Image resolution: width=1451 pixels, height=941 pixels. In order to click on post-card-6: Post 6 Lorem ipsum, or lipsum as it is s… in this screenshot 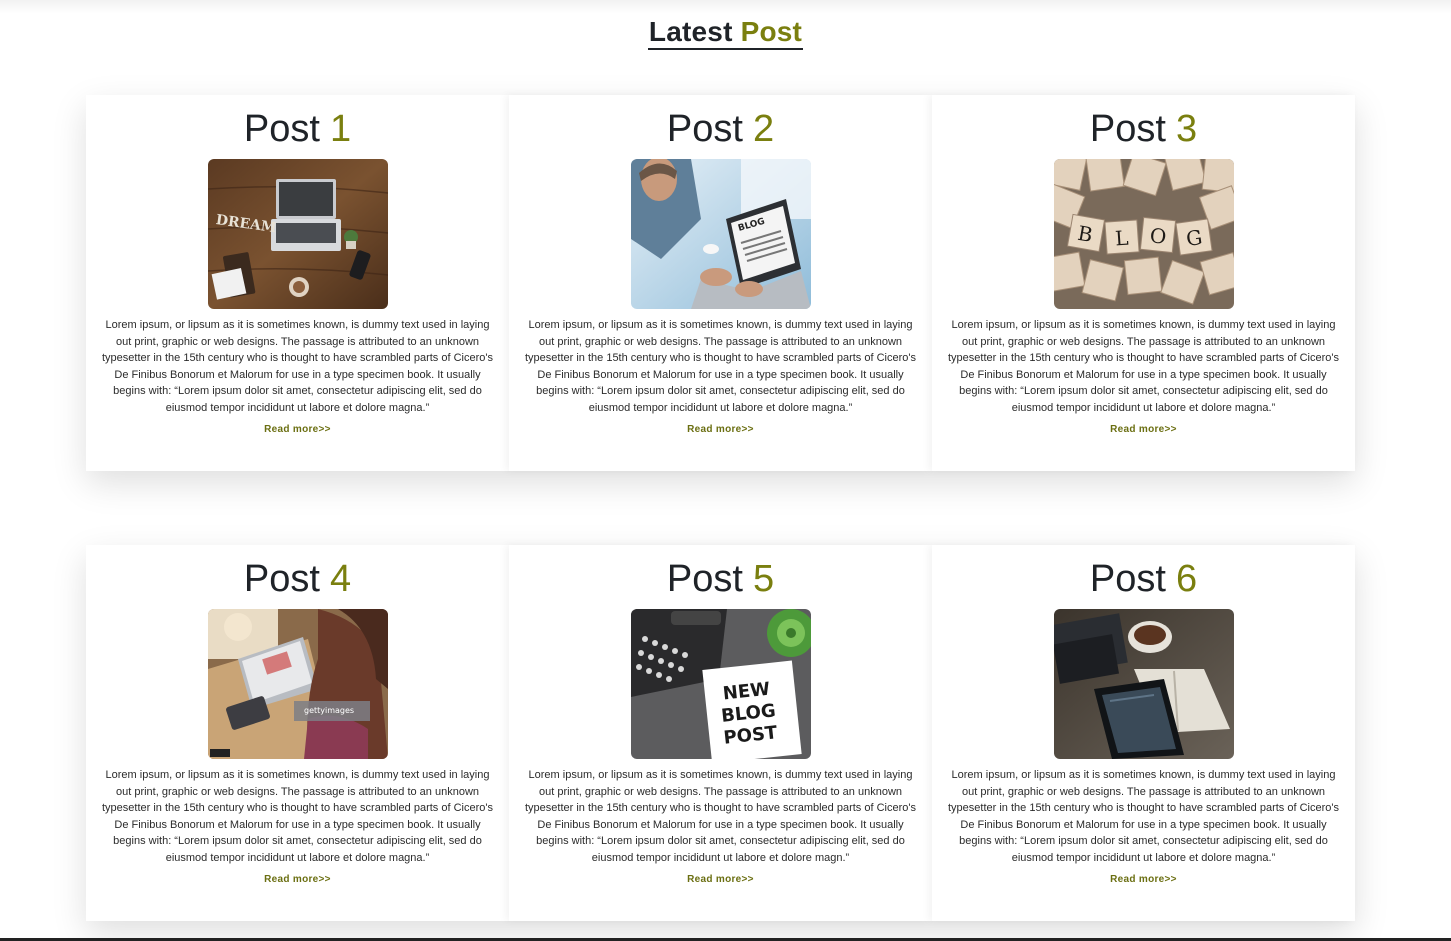, I will do `click(1143, 733)`.